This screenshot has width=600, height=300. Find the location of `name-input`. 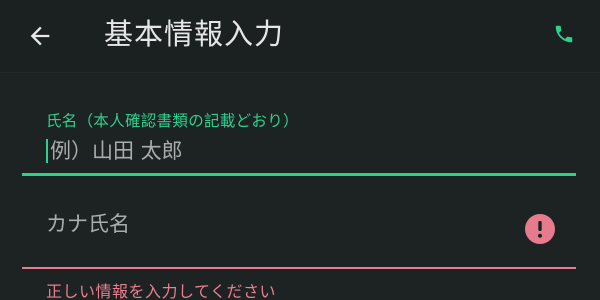

name-input is located at coordinates (250, 151).